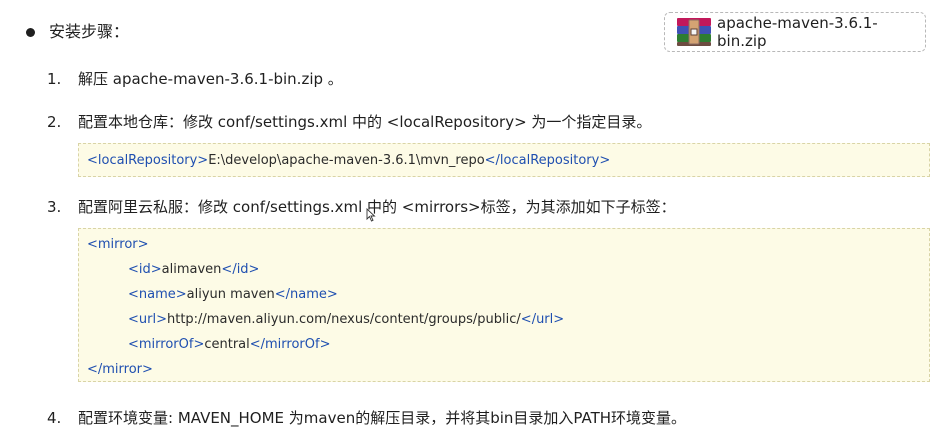 The image size is (946, 440). Describe the element at coordinates (508, 269) in the screenshot. I see `code-line: <id>alimaven</id>` at that location.